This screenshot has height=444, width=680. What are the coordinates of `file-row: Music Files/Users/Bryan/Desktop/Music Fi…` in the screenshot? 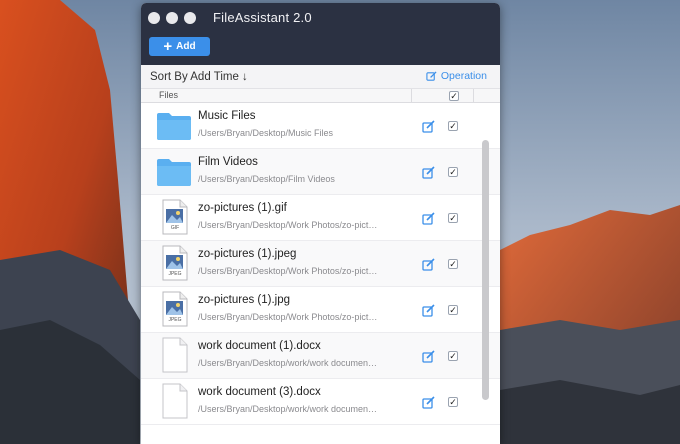 It's located at (320, 126).